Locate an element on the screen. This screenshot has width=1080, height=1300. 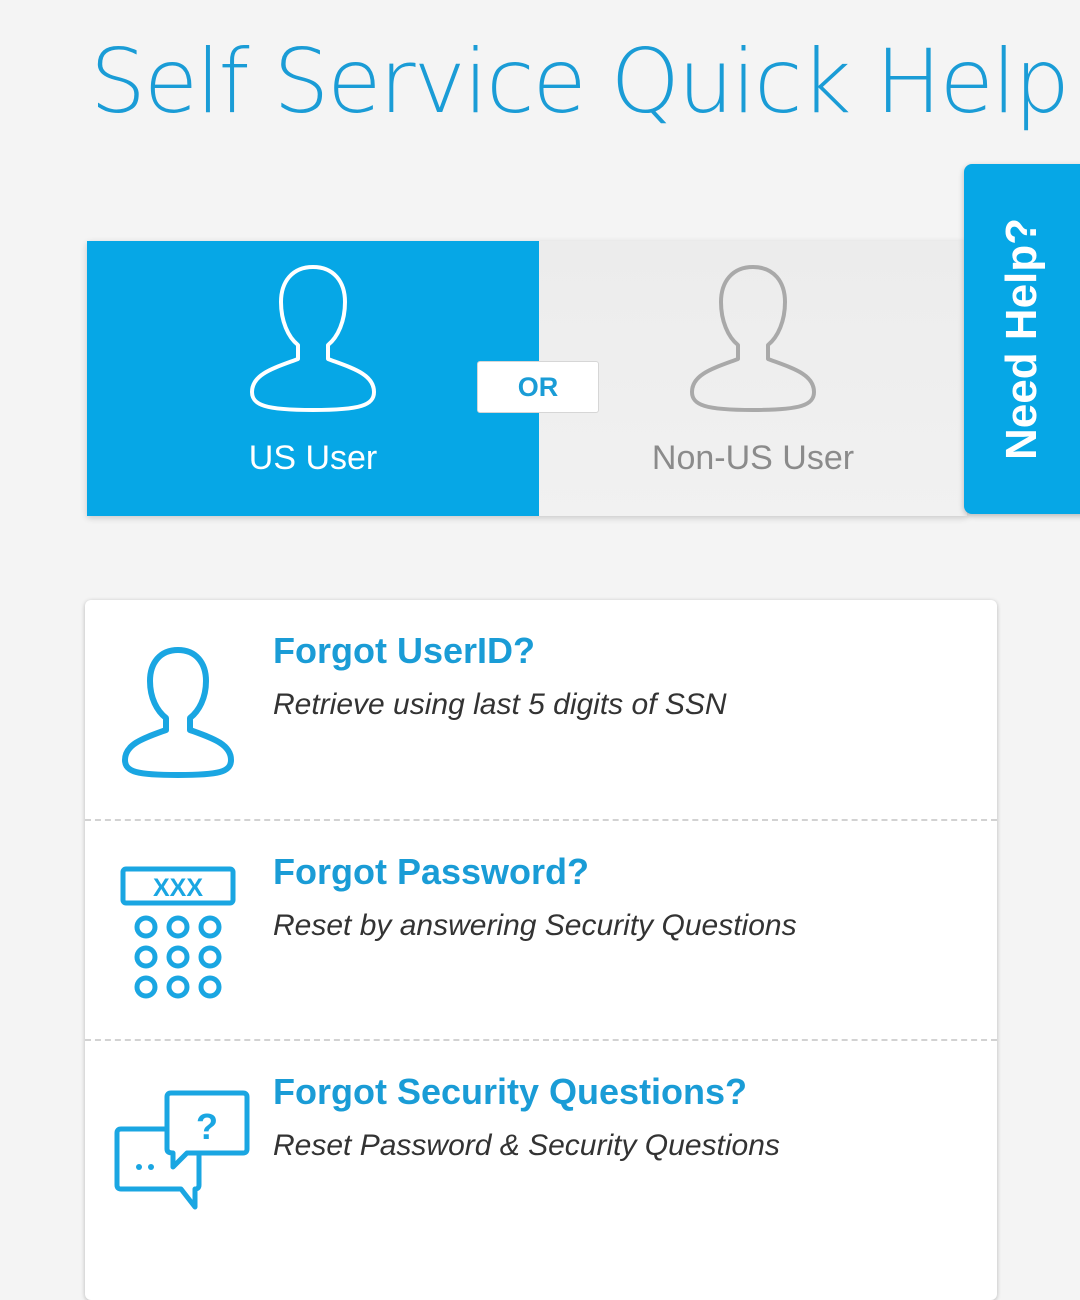
need-help-label: Need Help? is located at coordinates (1021, 339).